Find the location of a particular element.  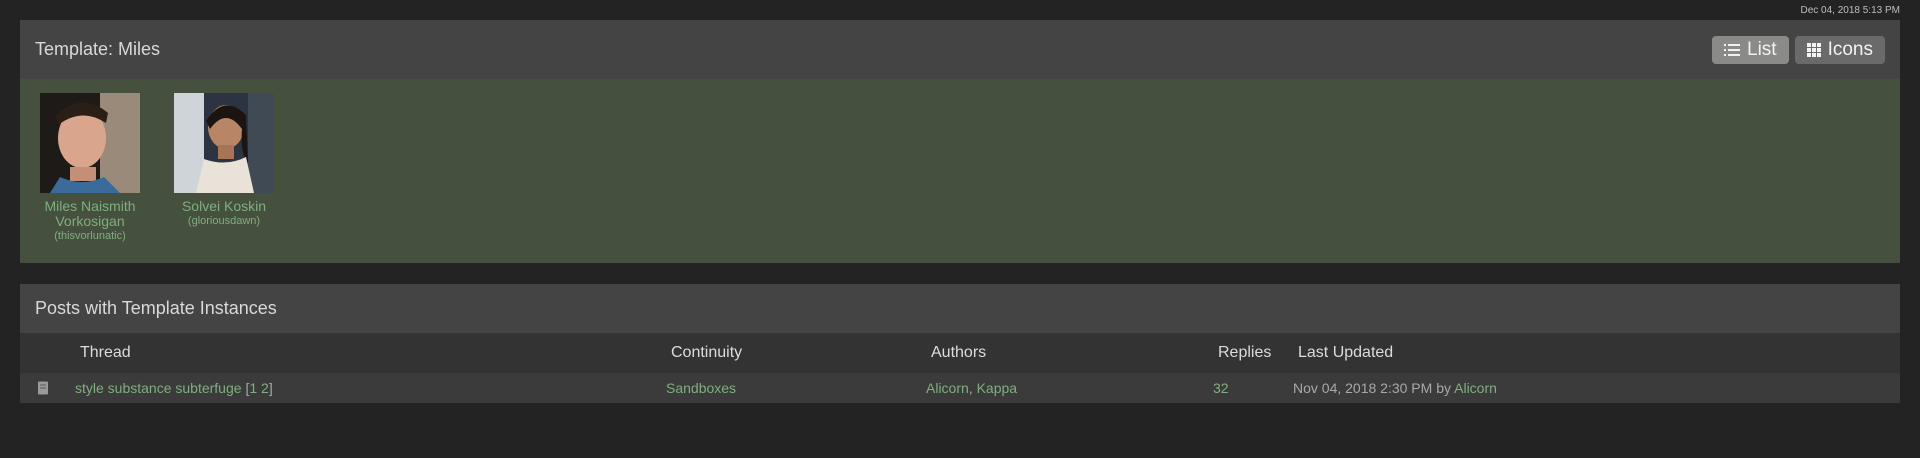

column-last-updated: Last Updated is located at coordinates (1346, 352).